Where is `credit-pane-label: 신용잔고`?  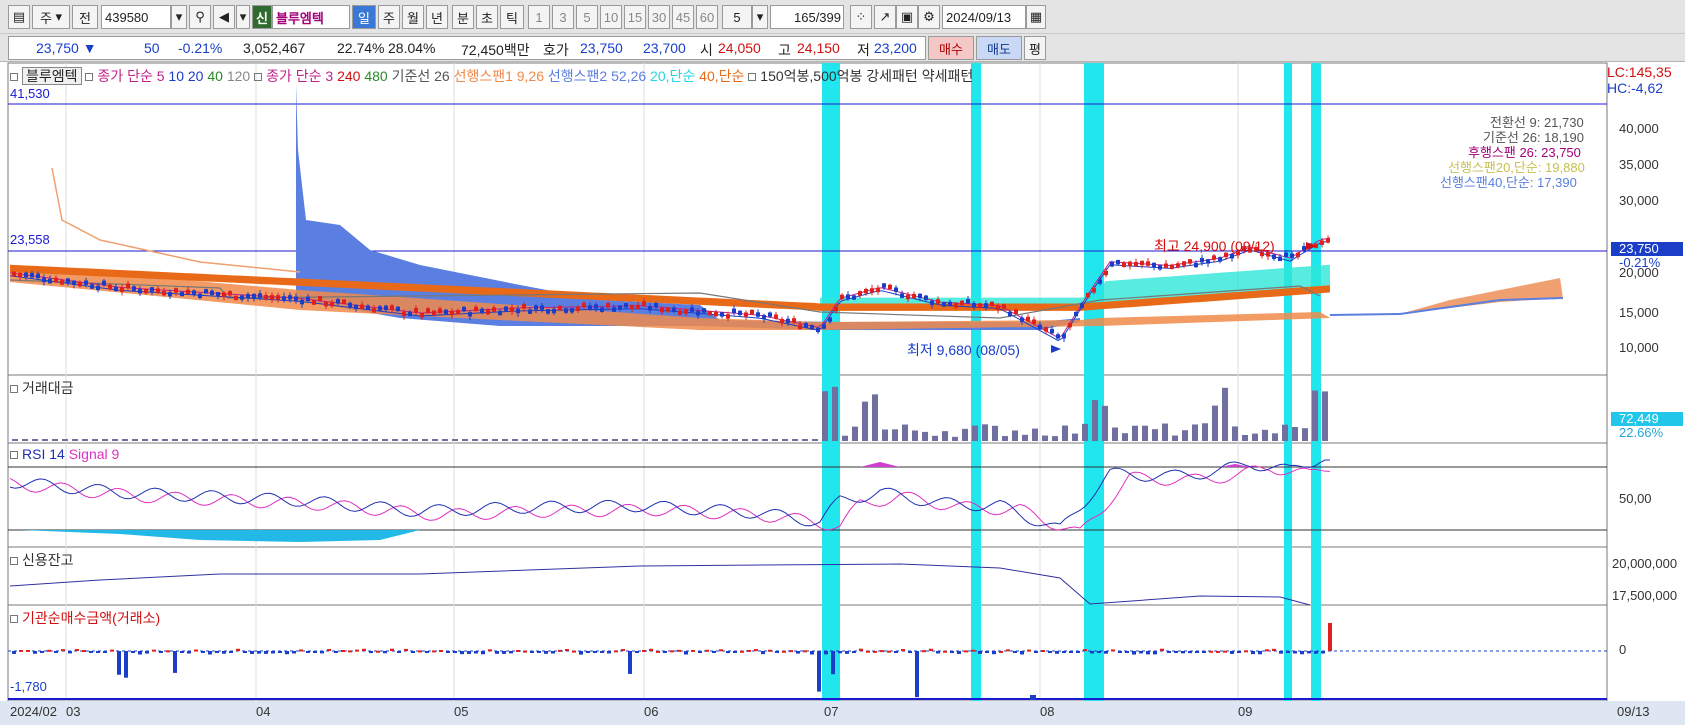 credit-pane-label: 신용잔고 is located at coordinates (42, 560).